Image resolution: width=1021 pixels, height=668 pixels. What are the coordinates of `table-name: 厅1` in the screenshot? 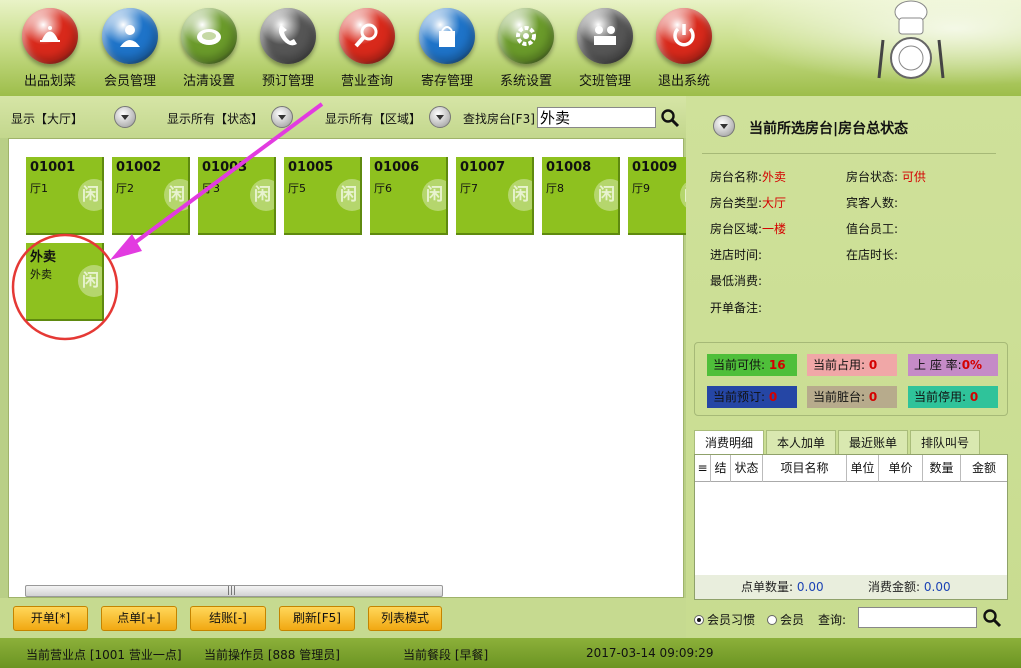 It's located at (39, 188).